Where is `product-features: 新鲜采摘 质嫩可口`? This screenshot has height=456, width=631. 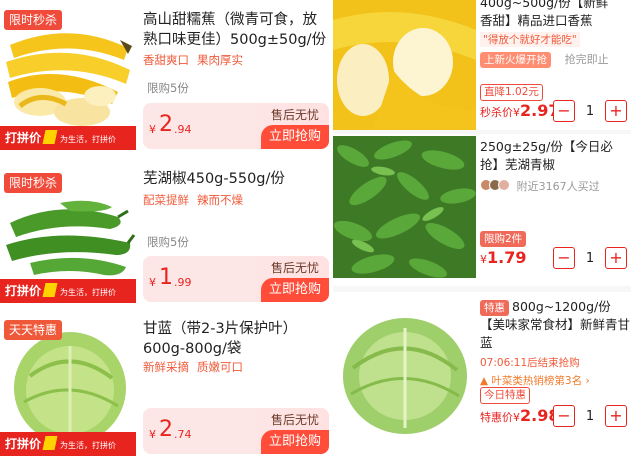
product-features: 新鲜采摘 质嫩可口 is located at coordinates (193, 367).